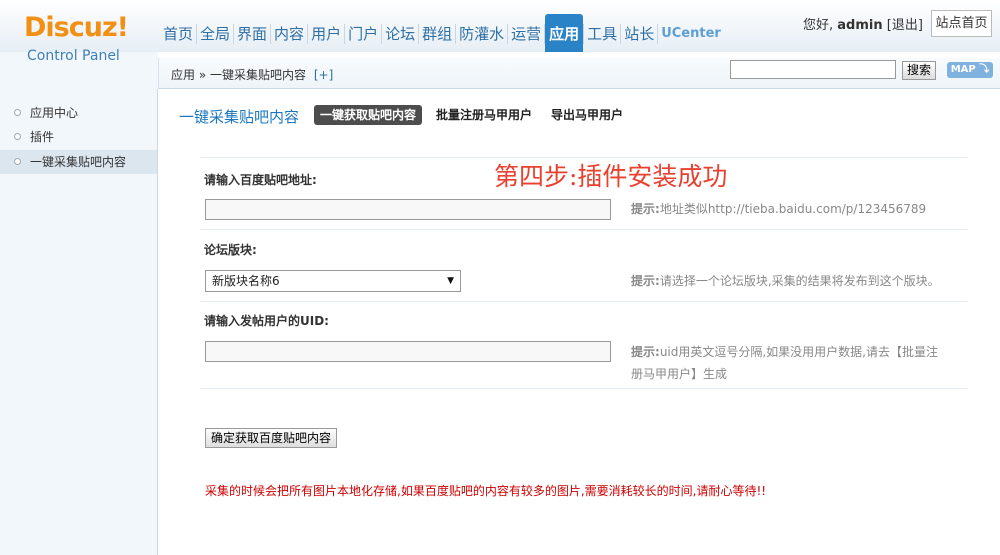 The width and height of the screenshot is (1000, 555). What do you see at coordinates (183, 75) in the screenshot?
I see `breadcrumb-section: 应用` at bounding box center [183, 75].